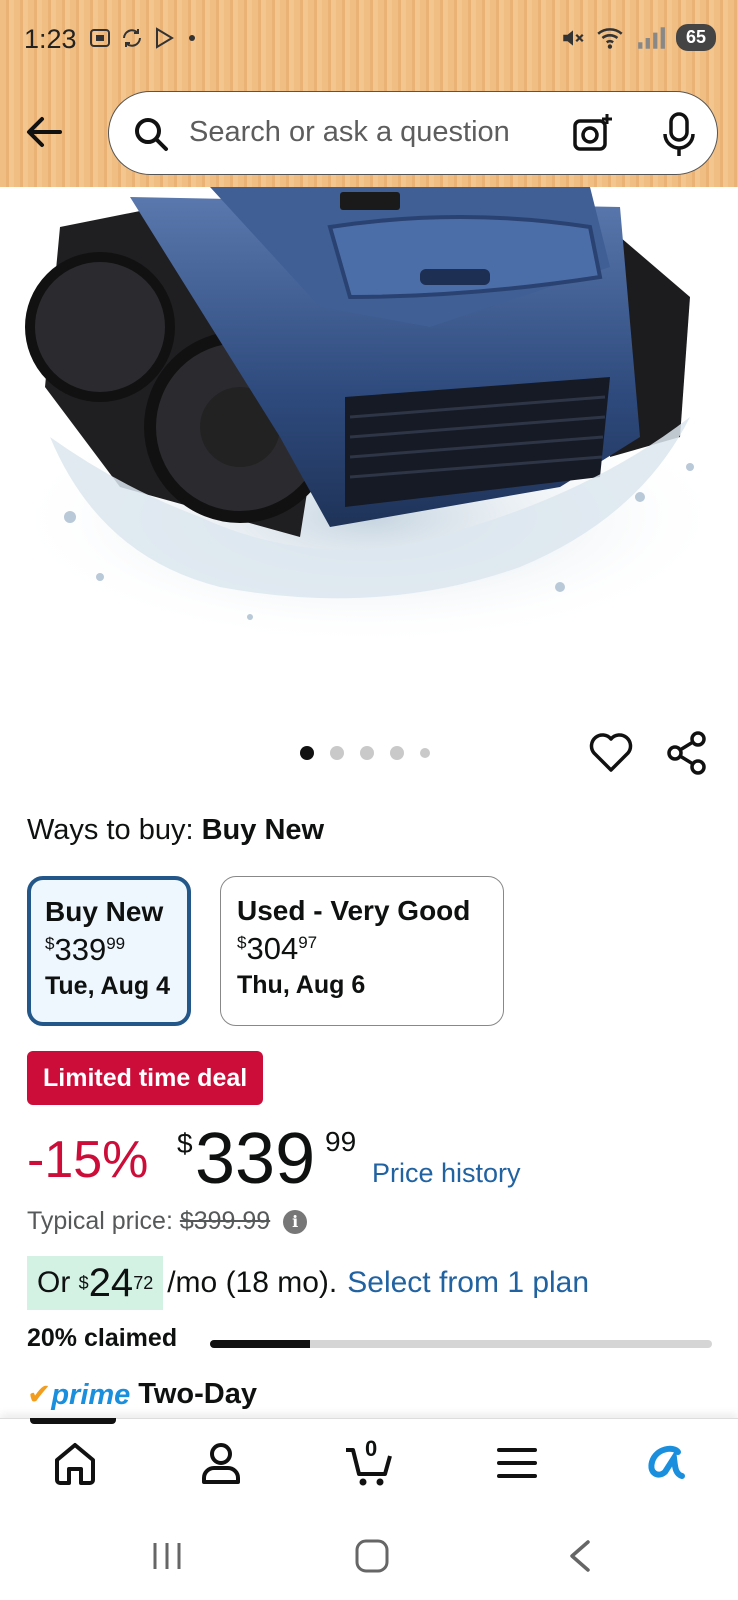 Image resolution: width=738 pixels, height=1600 pixels. Describe the element at coordinates (88, 1160) in the screenshot. I see `discount-percent: -15%` at that location.